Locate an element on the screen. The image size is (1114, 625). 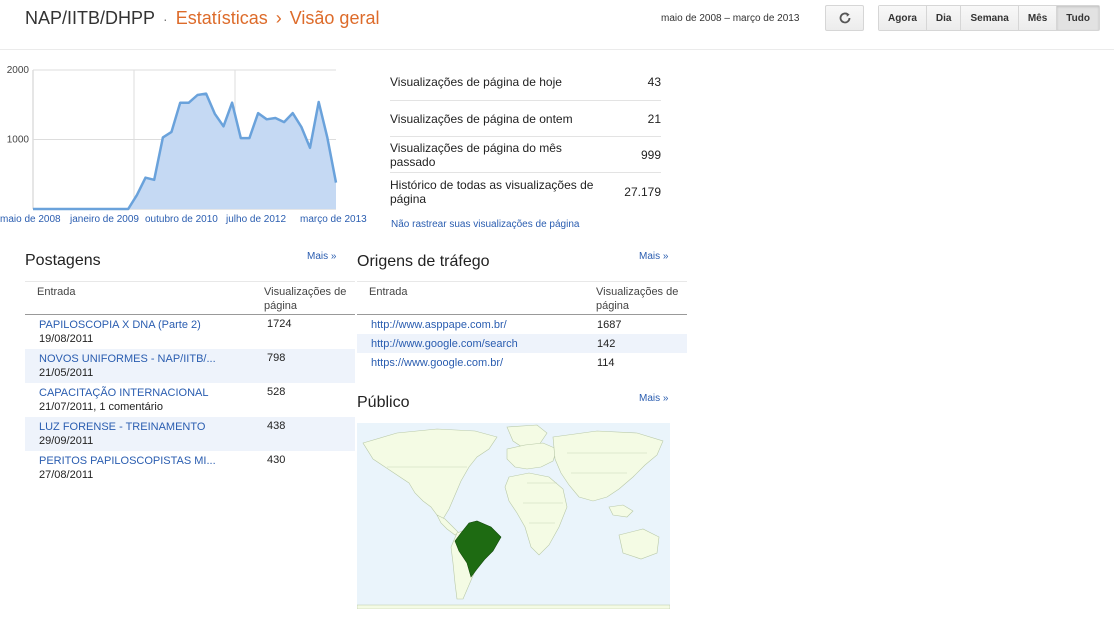
pageviews-area is located at coordinates (184, 151).